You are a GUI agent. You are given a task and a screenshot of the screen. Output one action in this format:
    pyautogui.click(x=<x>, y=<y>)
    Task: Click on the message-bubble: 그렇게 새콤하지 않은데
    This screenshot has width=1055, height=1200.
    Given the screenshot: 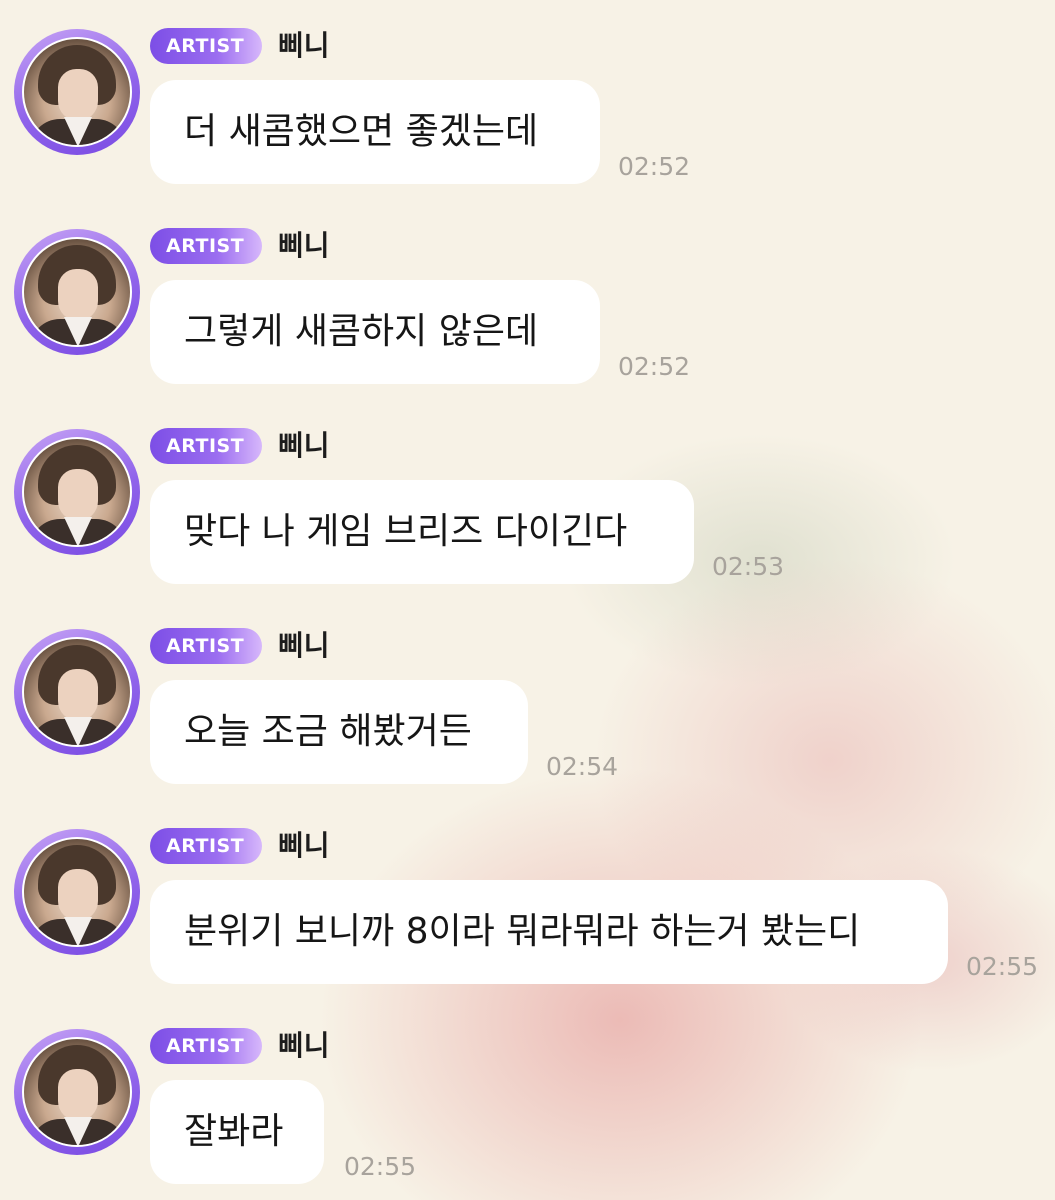 What is the action you would take?
    pyautogui.click(x=375, y=332)
    